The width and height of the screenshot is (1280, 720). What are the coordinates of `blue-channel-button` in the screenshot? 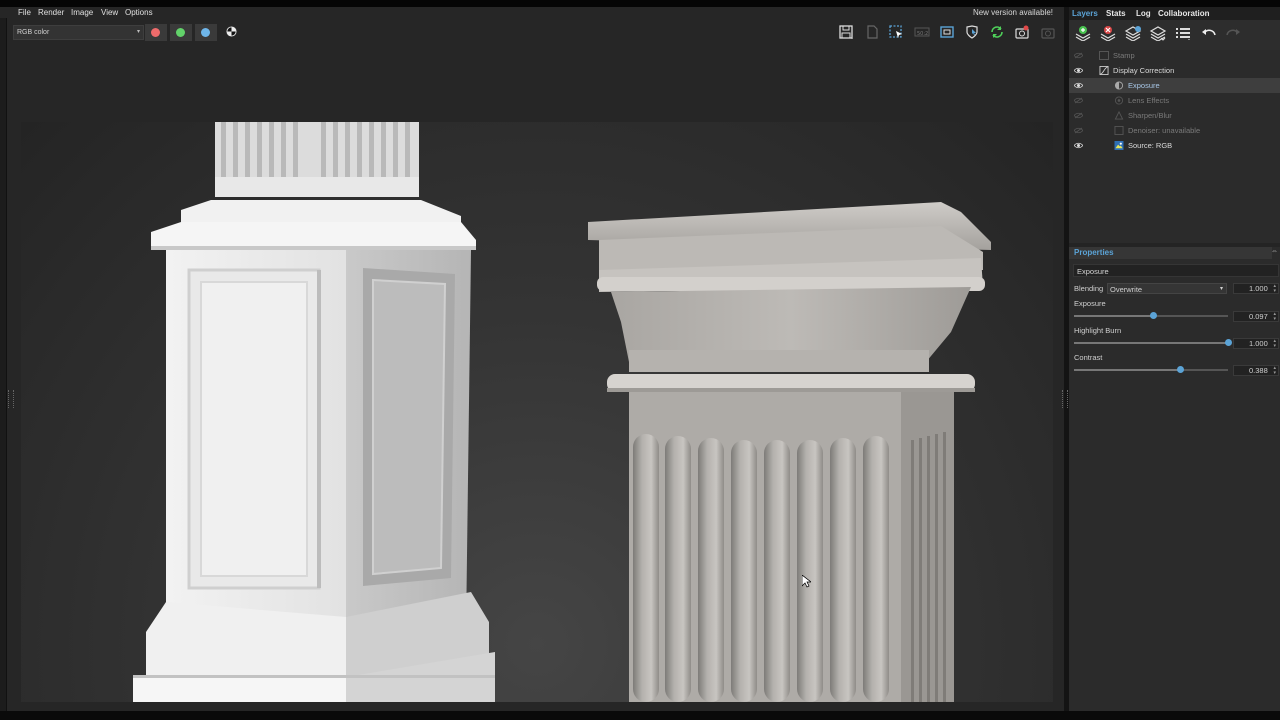 It's located at (206, 32).